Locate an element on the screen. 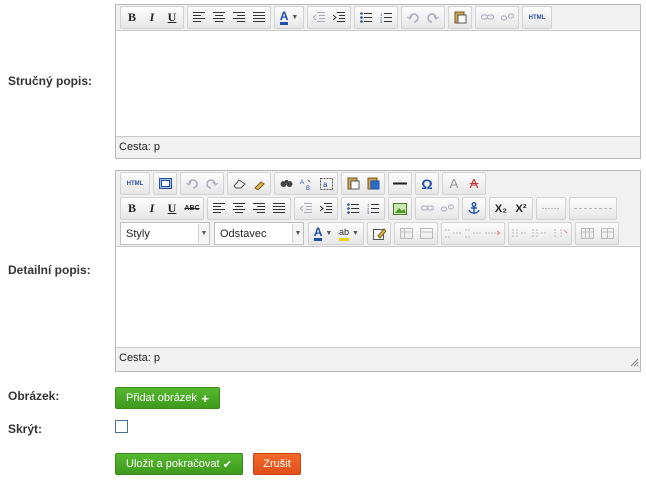 This screenshot has height=483, width=646. paste-text-icon is located at coordinates (353, 183).